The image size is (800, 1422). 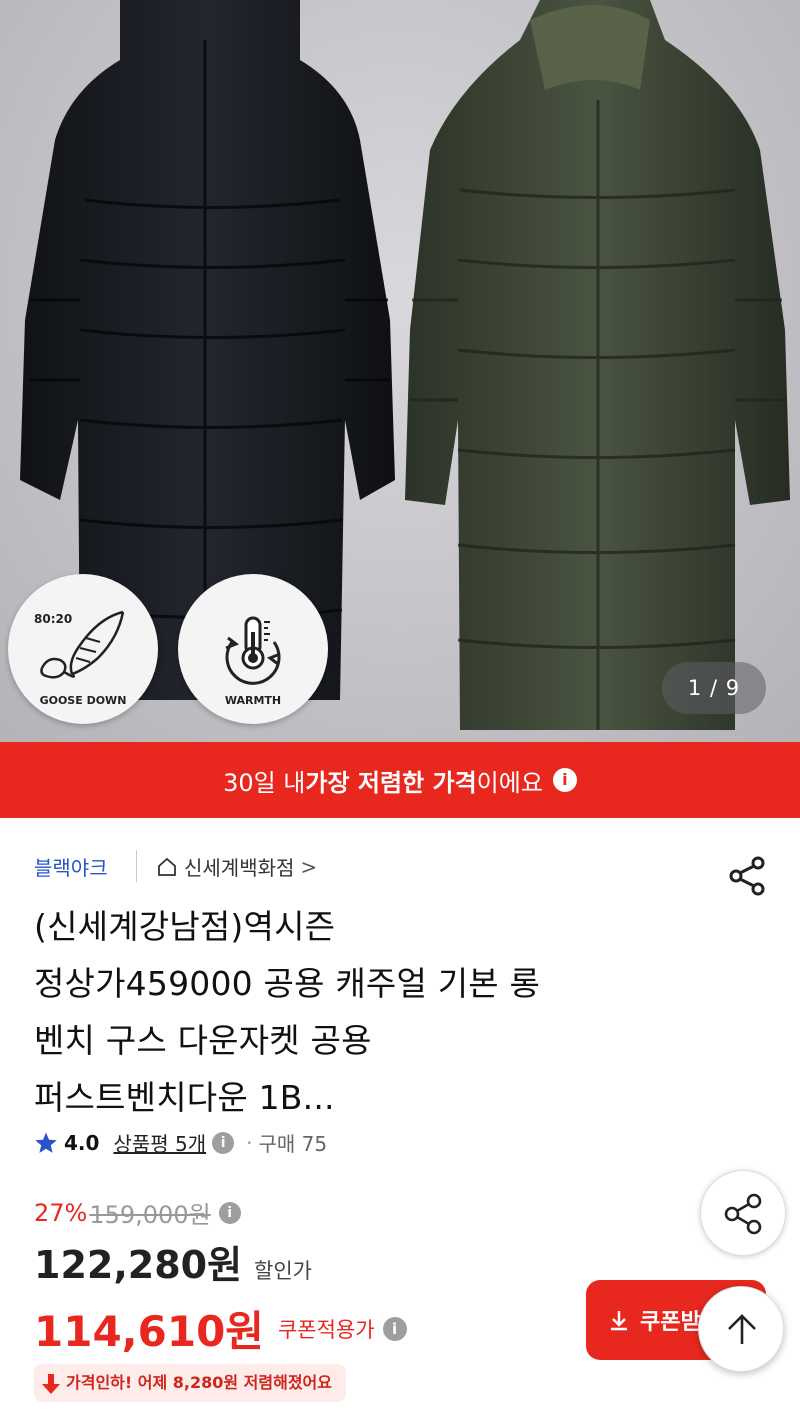 I want to click on arrow-down-icon, so click(x=51, y=1384).